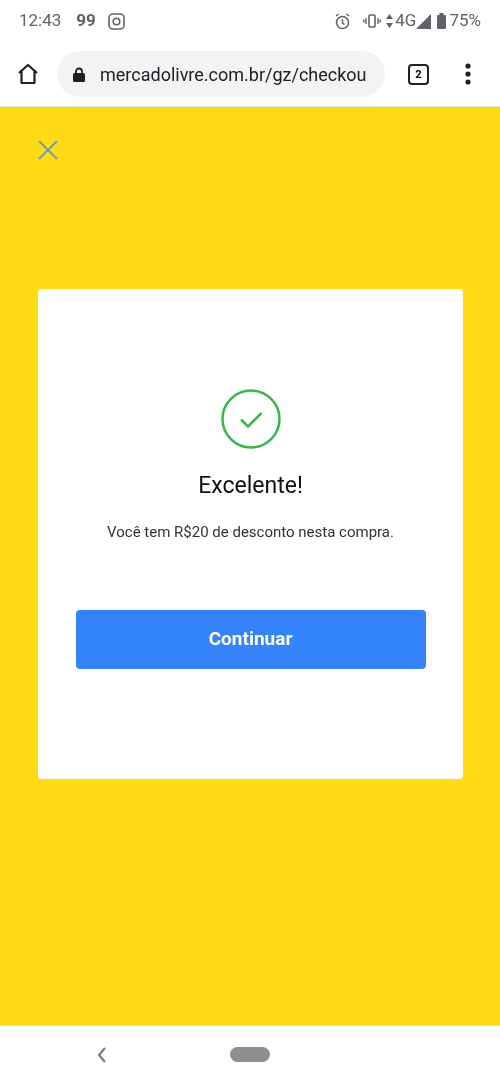  What do you see at coordinates (465, 21) in the screenshot?
I see `battery-percent: 75%` at bounding box center [465, 21].